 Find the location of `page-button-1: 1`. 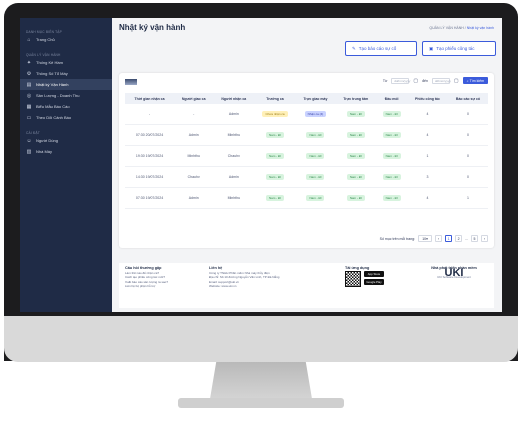

page-button-1: 1 is located at coordinates (449, 238).